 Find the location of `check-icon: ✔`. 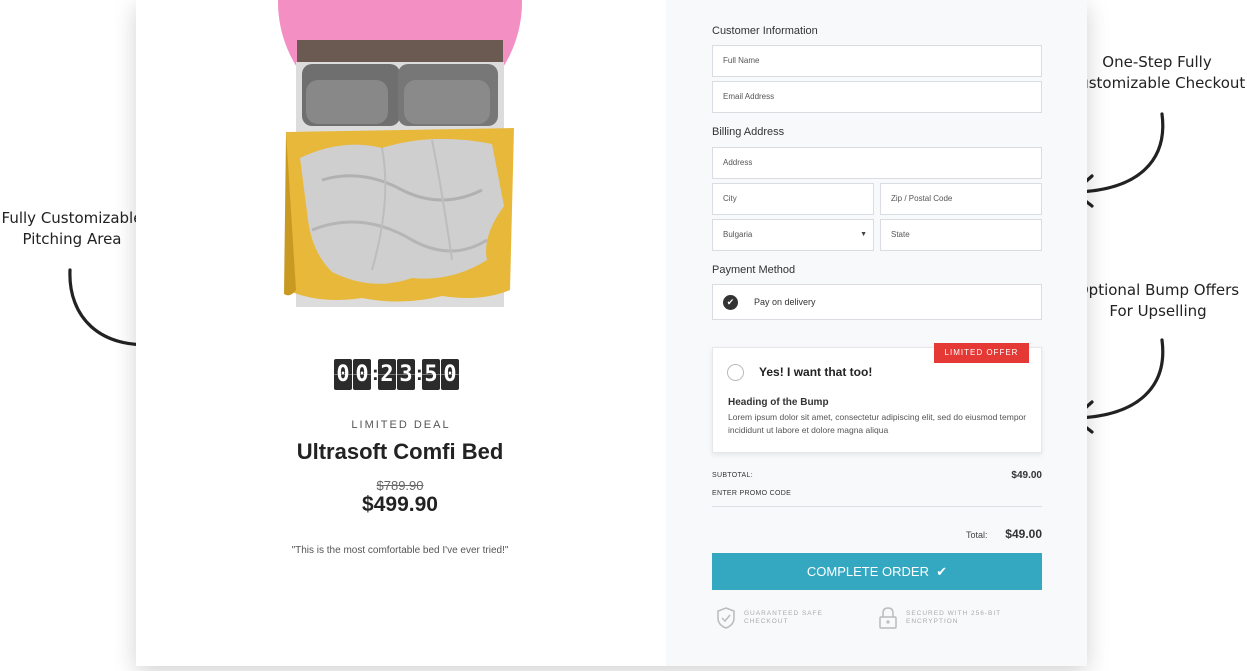

check-icon: ✔ is located at coordinates (730, 302).